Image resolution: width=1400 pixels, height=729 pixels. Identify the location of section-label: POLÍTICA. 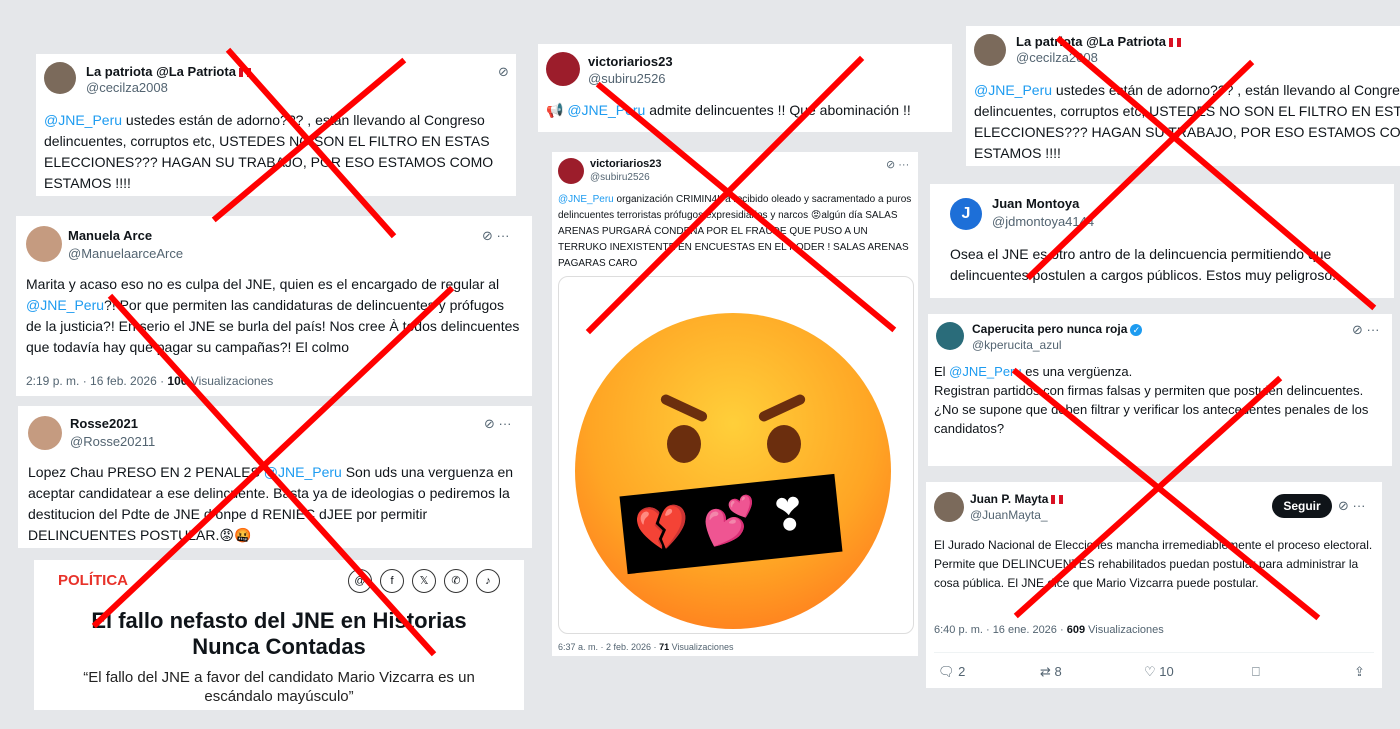
(93, 580).